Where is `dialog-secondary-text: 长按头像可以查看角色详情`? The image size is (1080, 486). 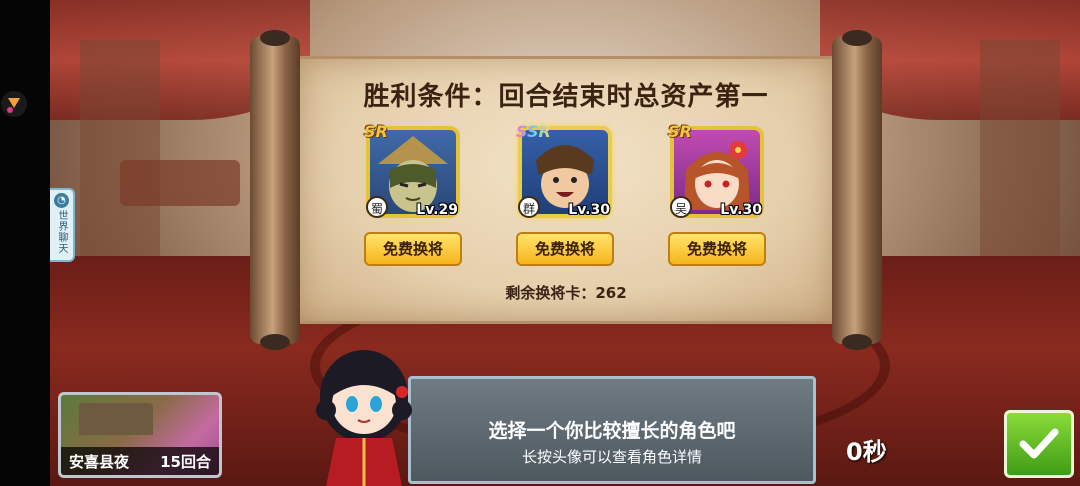 dialog-secondary-text: 长按头像可以查看角色详情 is located at coordinates (611, 457).